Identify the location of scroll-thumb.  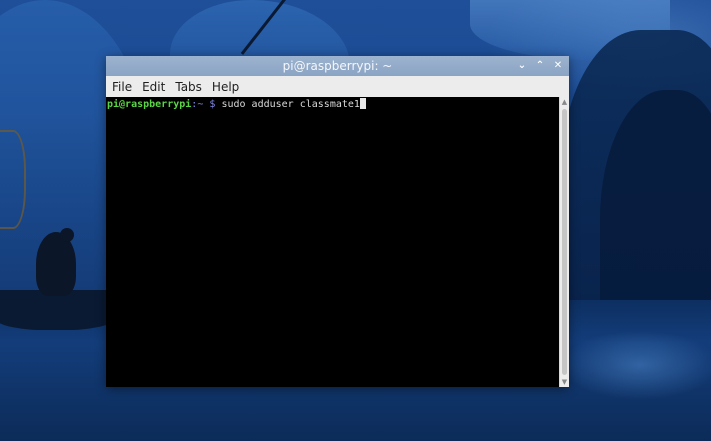
(564, 242).